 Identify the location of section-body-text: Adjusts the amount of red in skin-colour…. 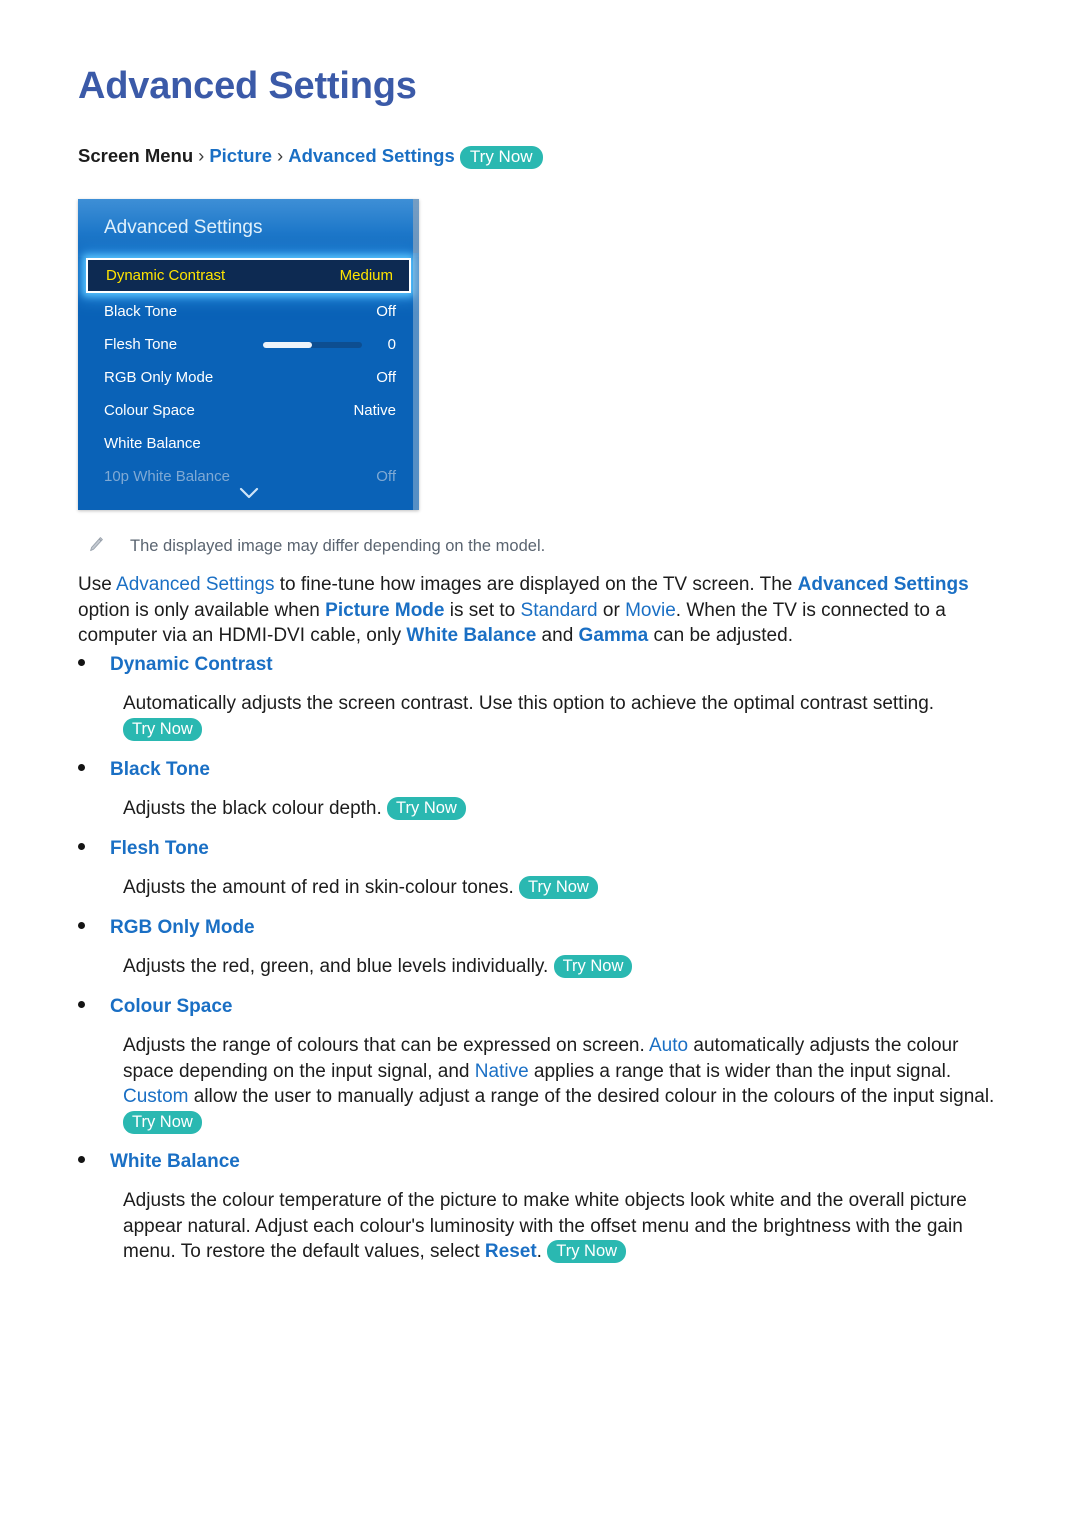
(321, 887).